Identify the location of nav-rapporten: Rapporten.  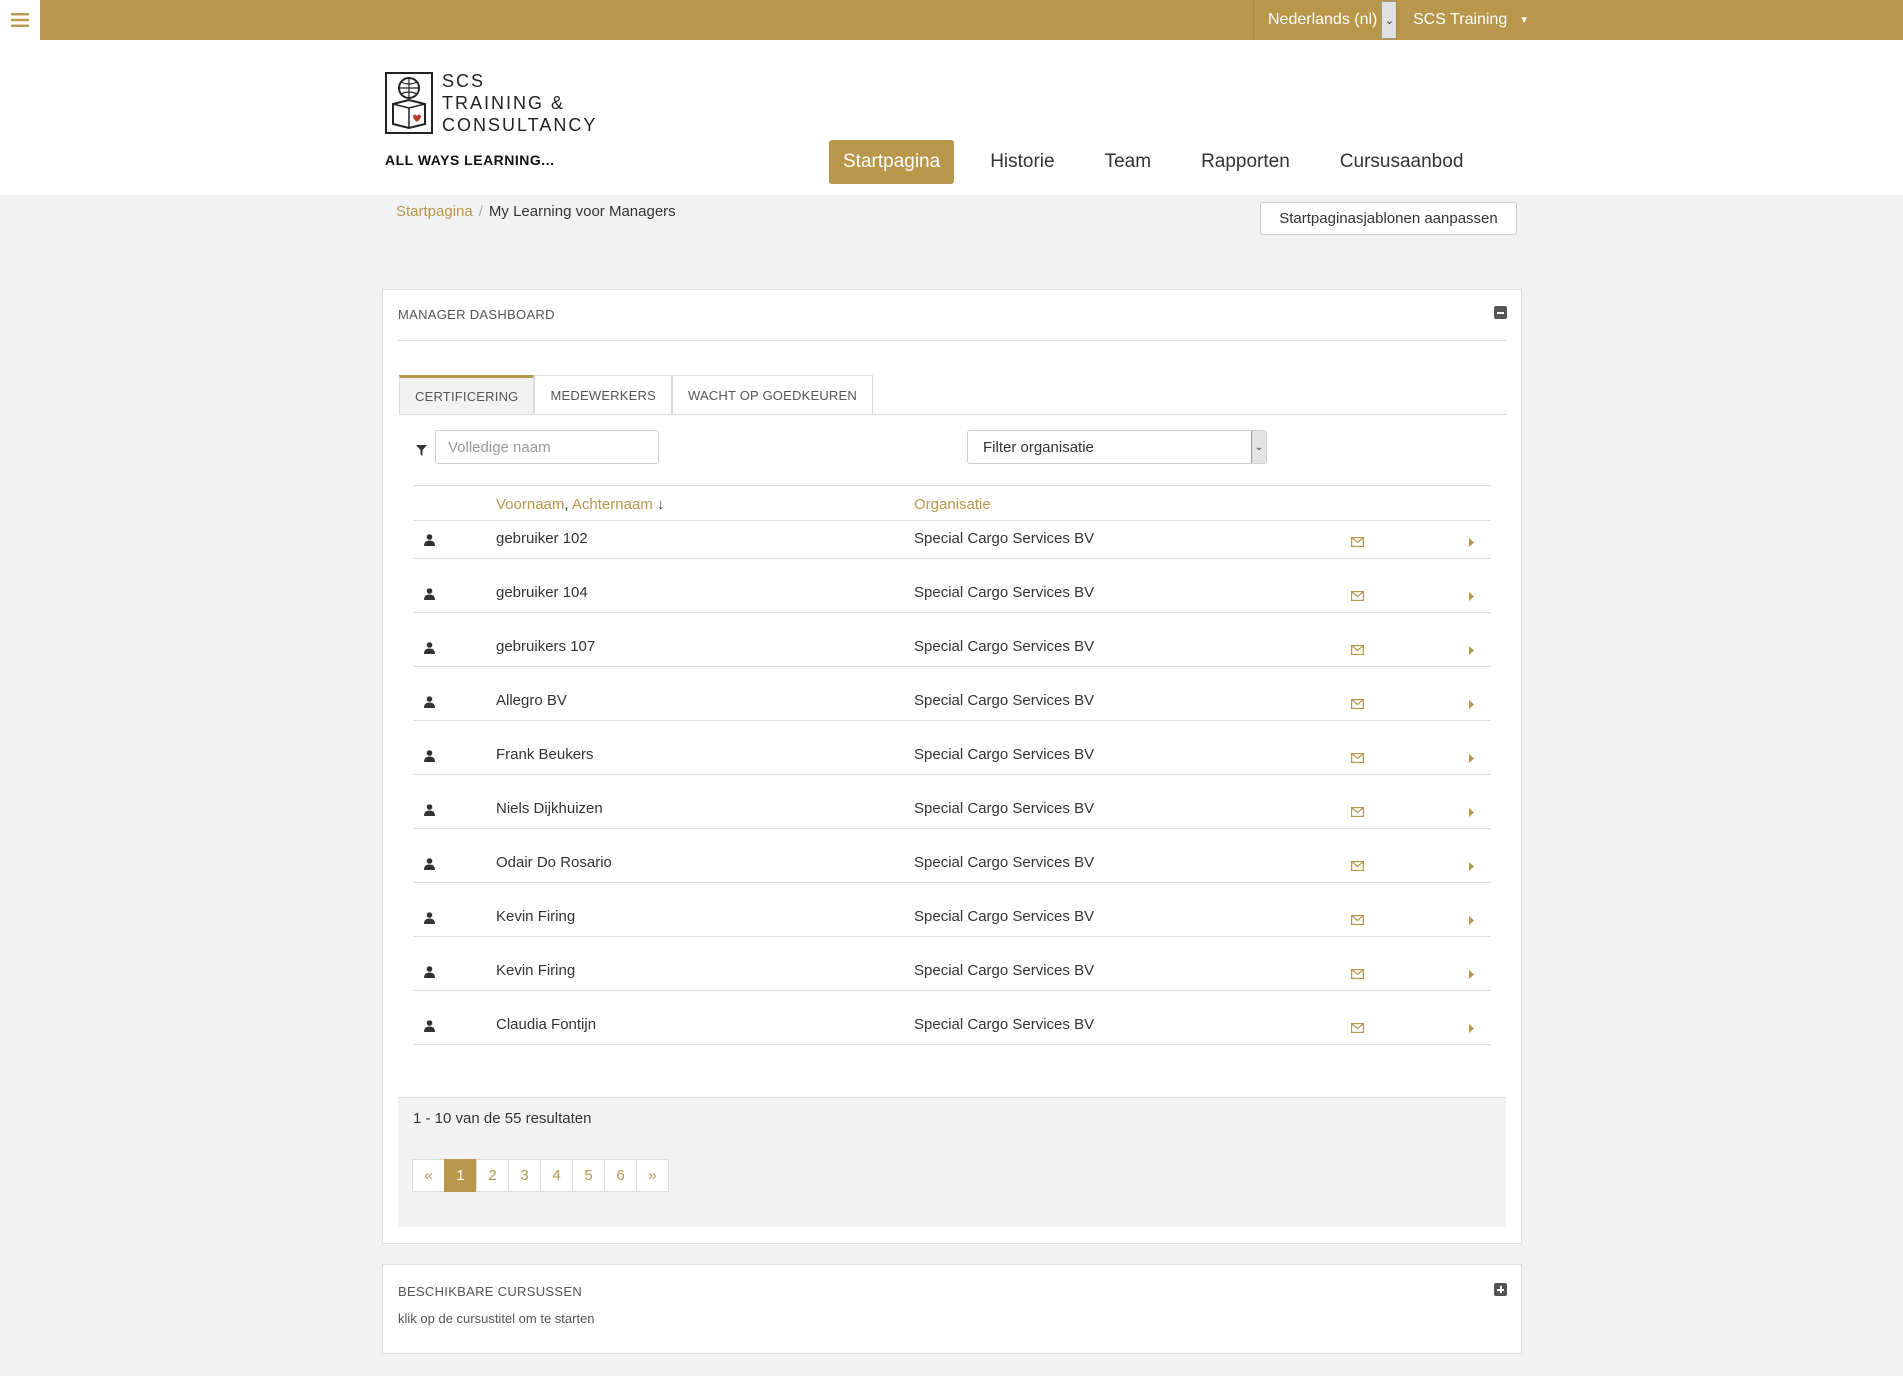
(1245, 162).